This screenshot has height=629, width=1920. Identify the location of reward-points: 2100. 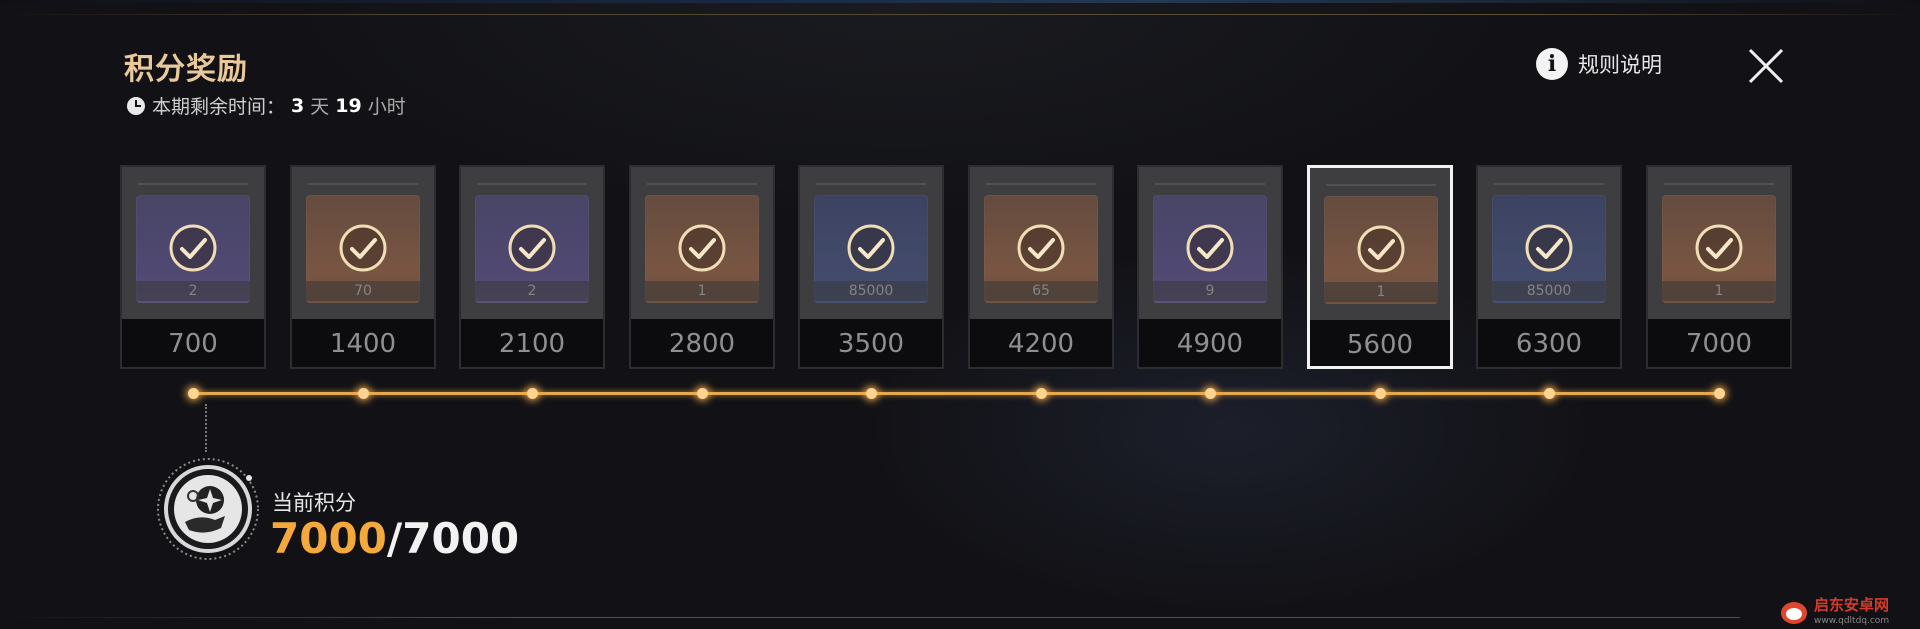
(532, 343).